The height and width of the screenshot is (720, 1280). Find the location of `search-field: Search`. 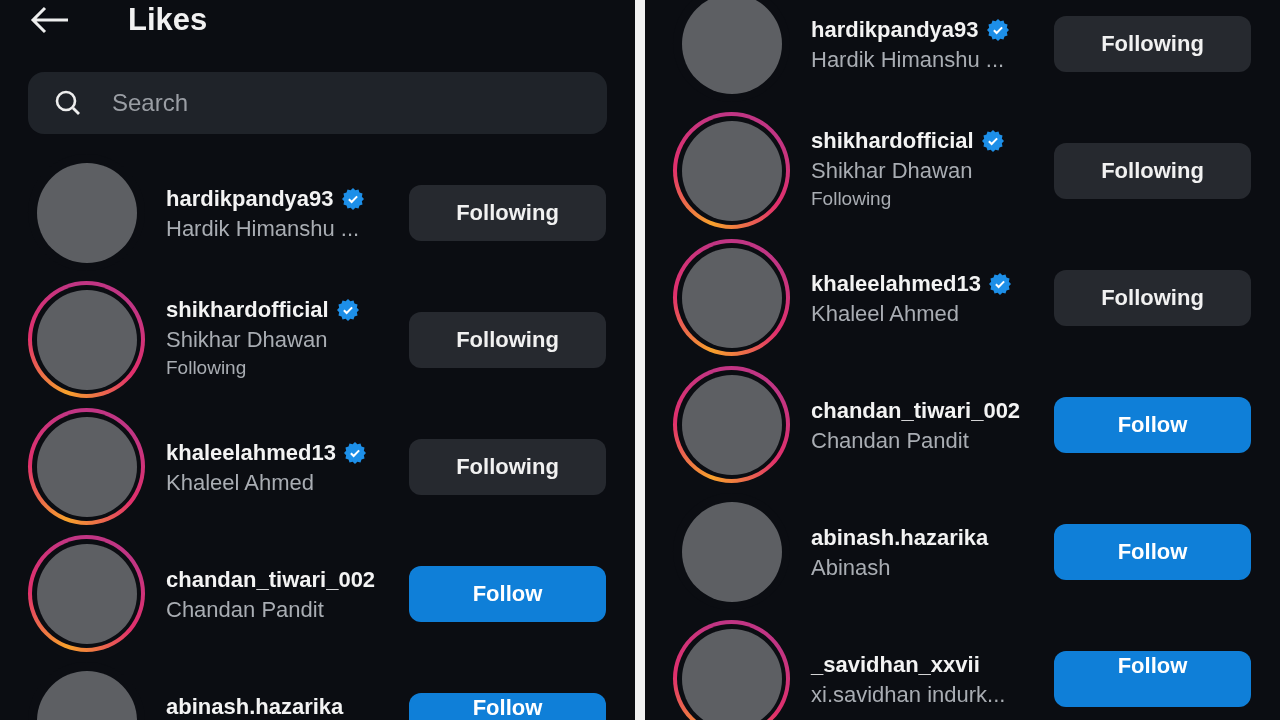

search-field: Search is located at coordinates (317, 103).